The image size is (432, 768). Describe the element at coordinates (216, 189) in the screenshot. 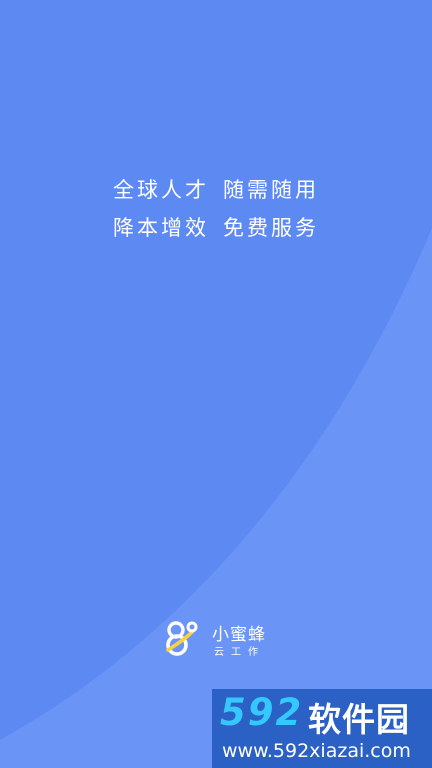

I see `slogan-line-1: 全球人才 随需随用` at that location.